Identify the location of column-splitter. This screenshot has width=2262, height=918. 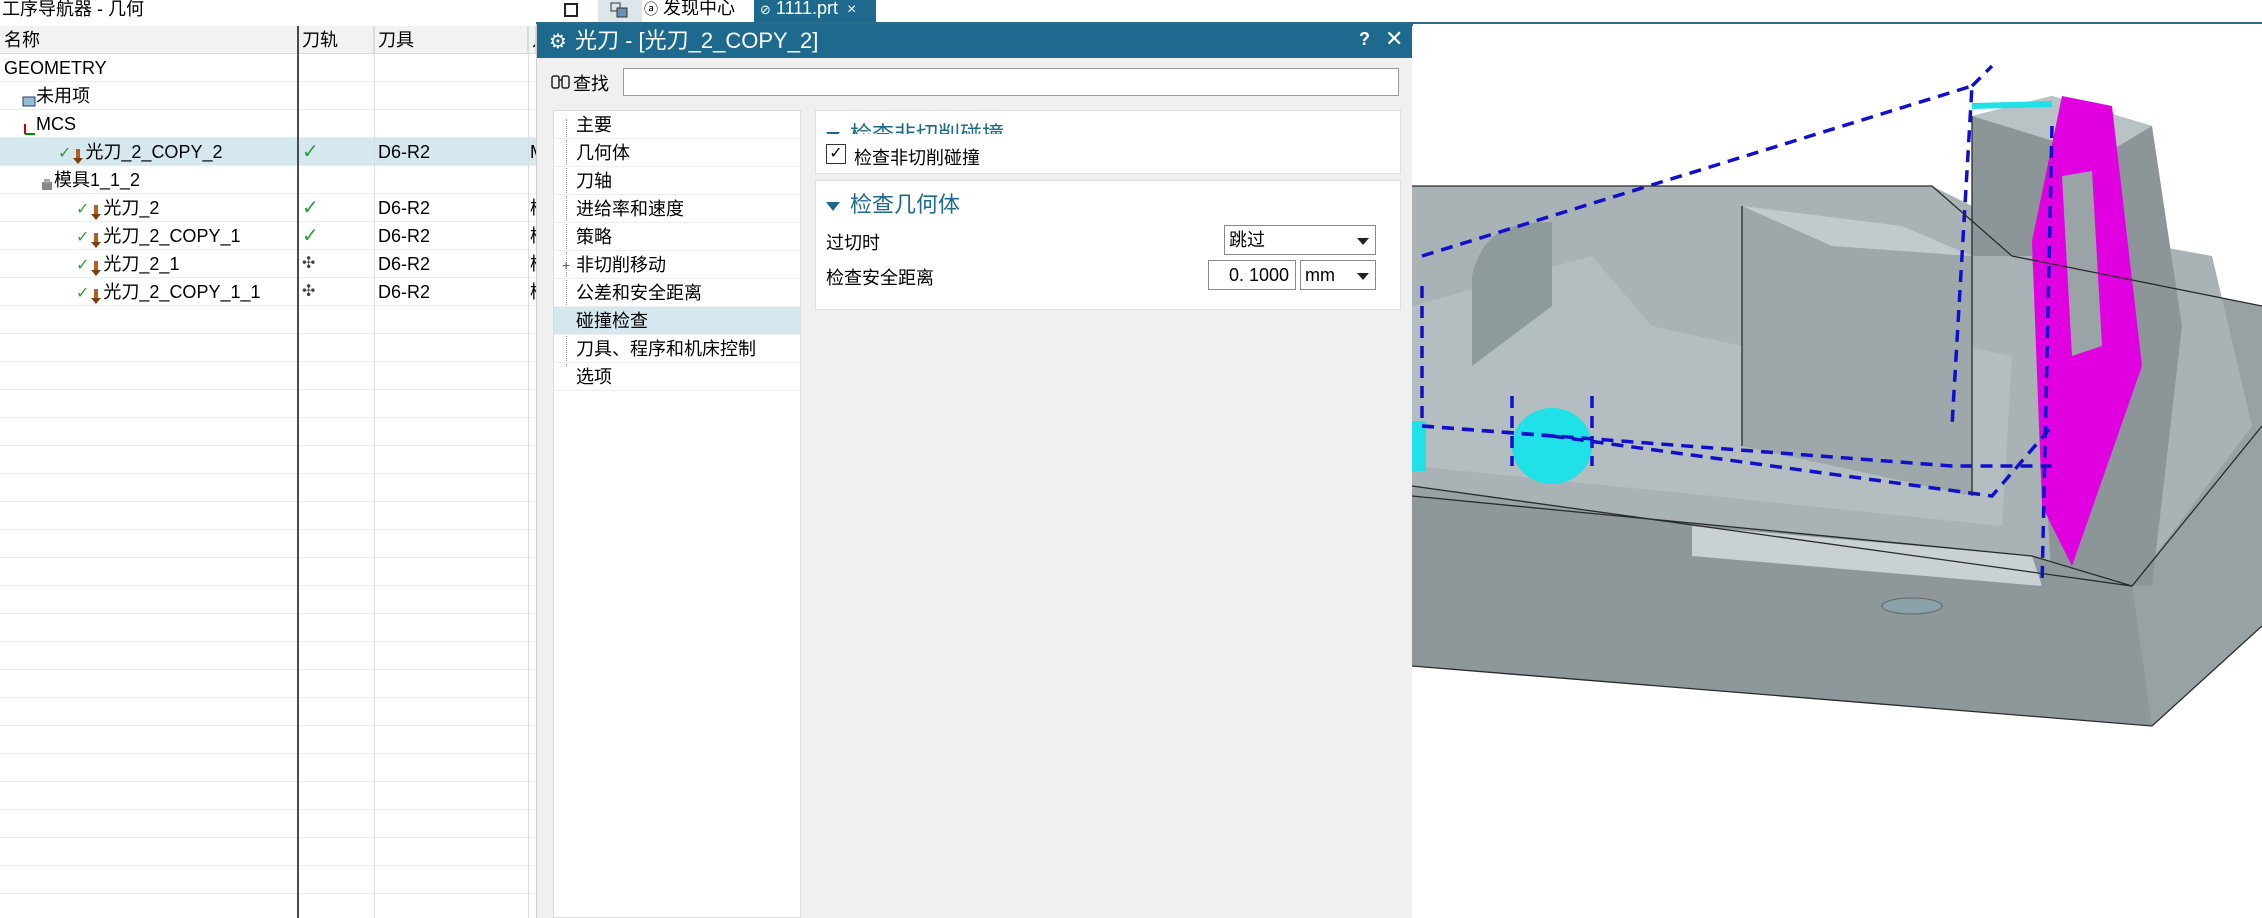
(298, 472).